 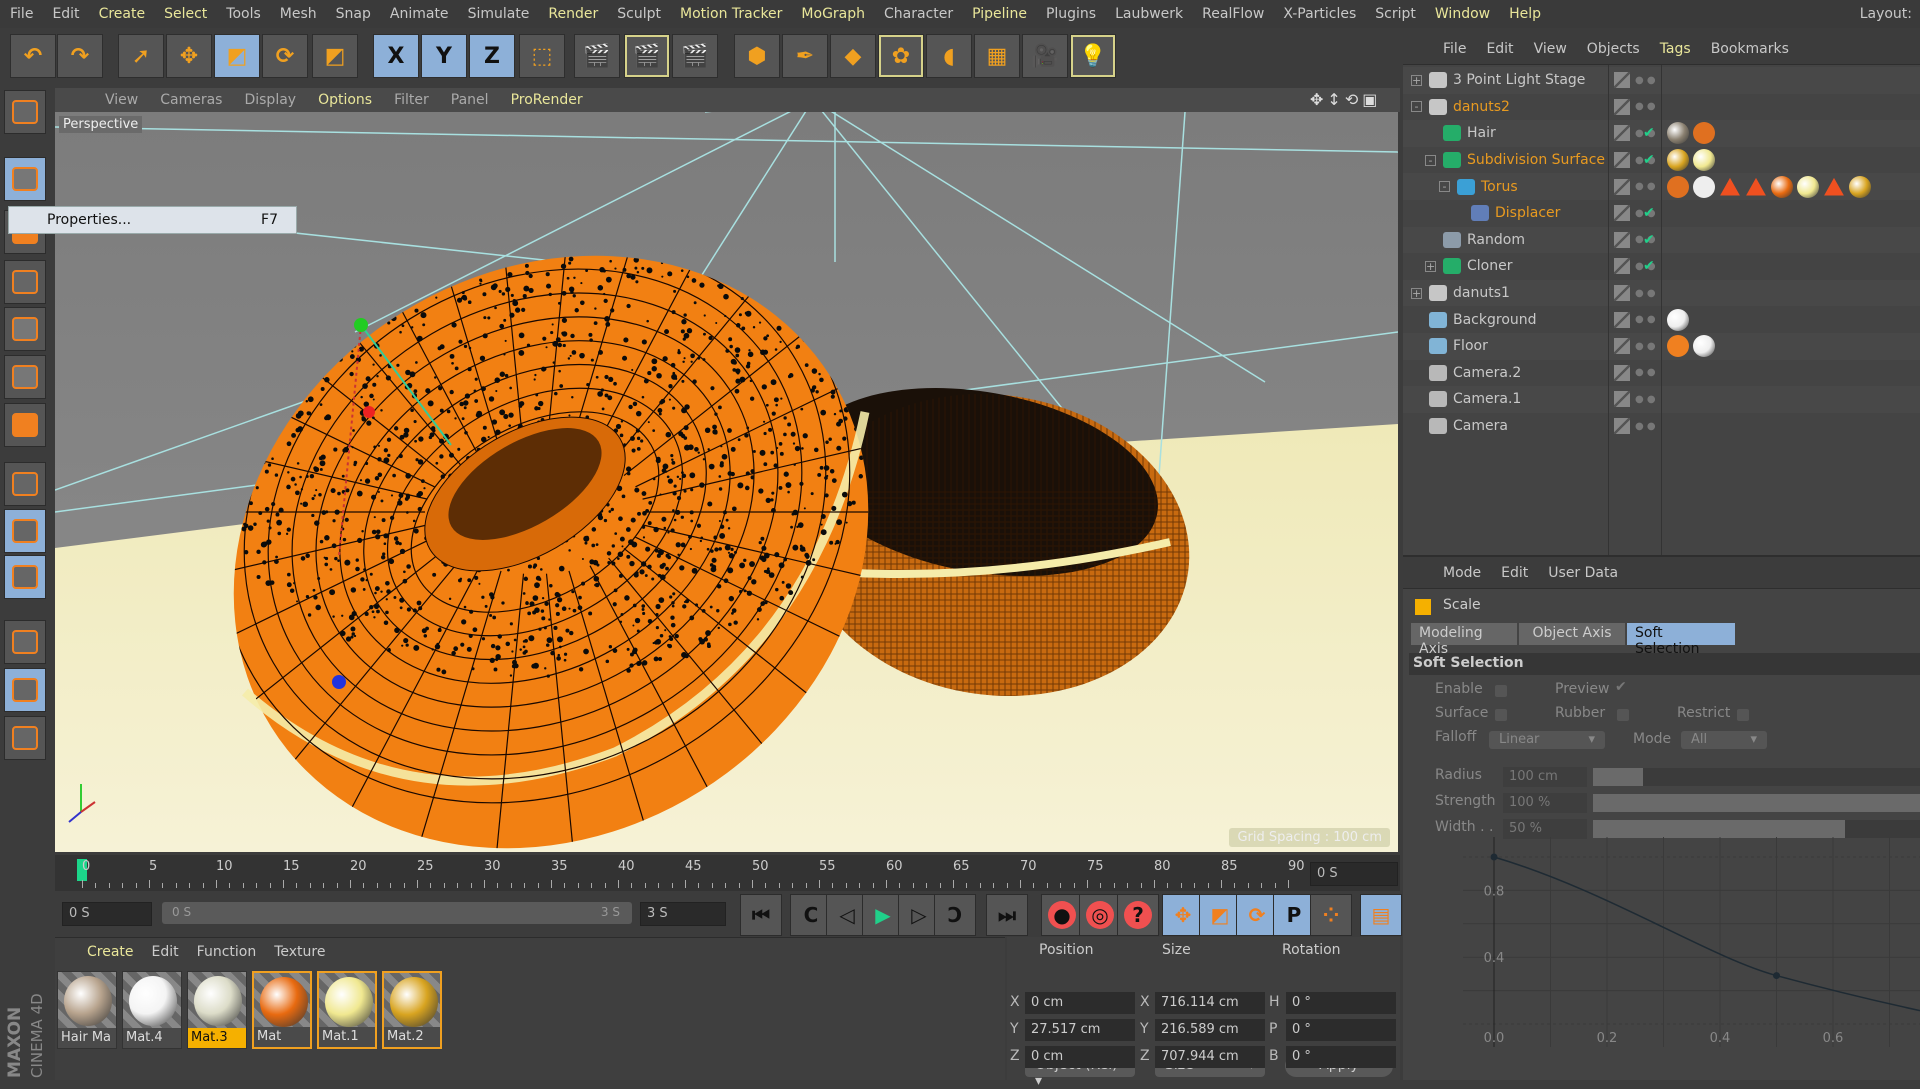 What do you see at coordinates (547, 100) in the screenshot?
I see `viewport-menu-prorender: ProRender` at bounding box center [547, 100].